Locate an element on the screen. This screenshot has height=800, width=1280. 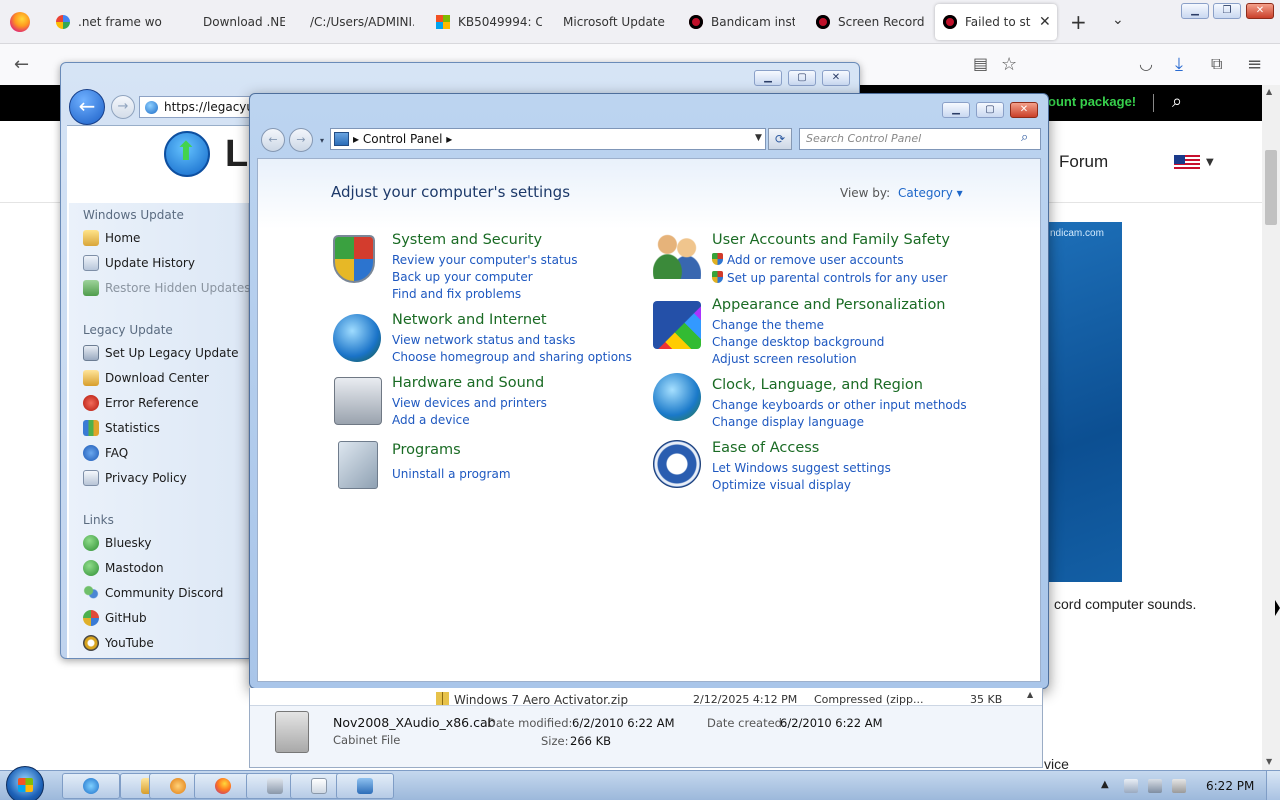
sidebar-item-community-discord: Community Discord is located at coordinates (153, 593).